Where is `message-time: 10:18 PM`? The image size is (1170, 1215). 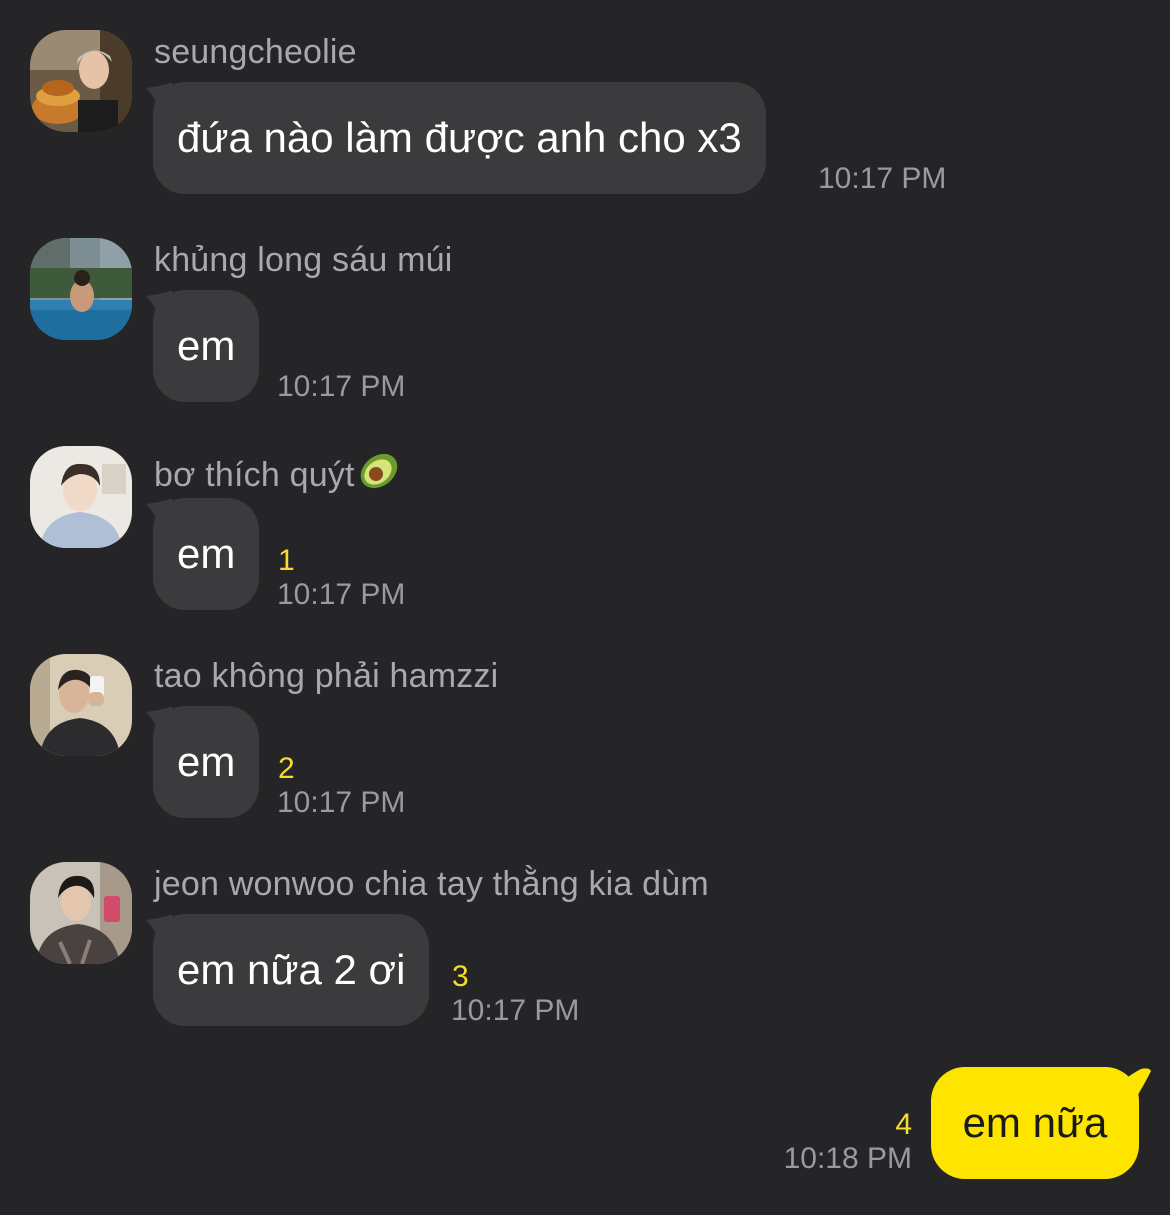 message-time: 10:18 PM is located at coordinates (847, 1158).